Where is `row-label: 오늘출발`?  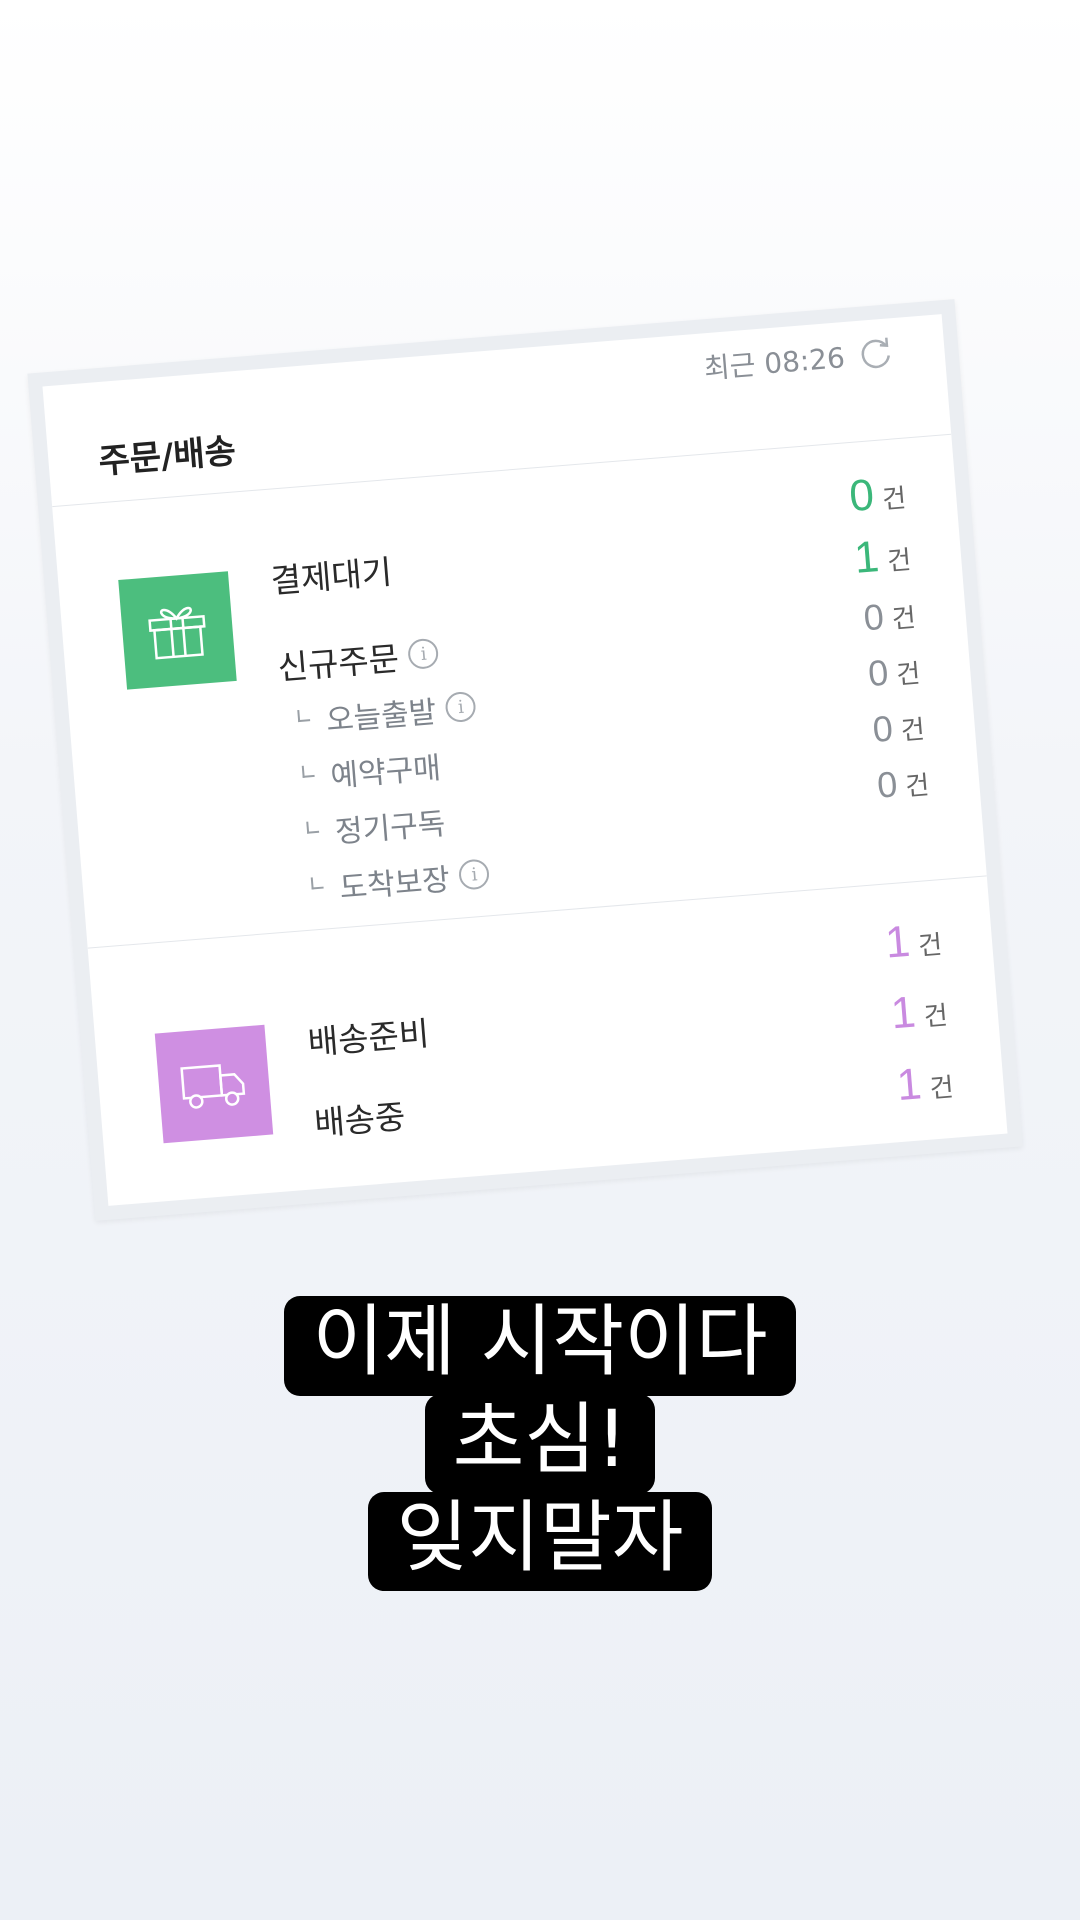
row-label: 오늘출발 is located at coordinates (381, 717).